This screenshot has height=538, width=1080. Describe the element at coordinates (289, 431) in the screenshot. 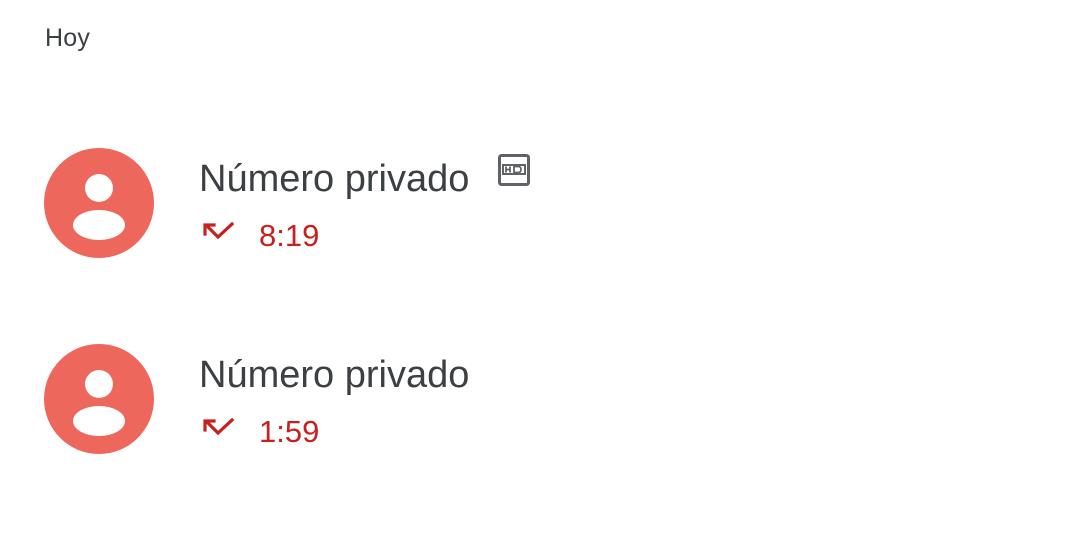

I see `call-time: 1:59` at that location.